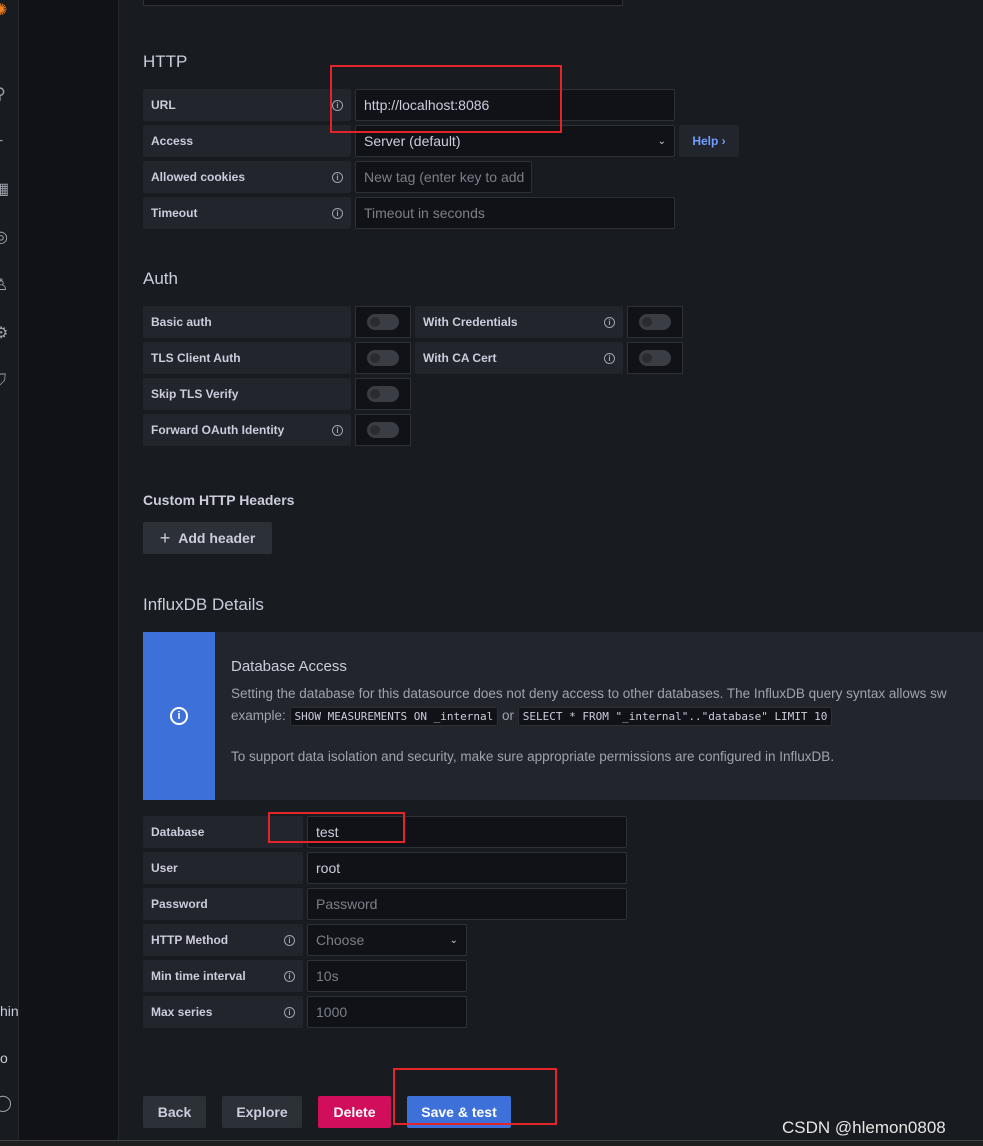 Image resolution: width=983 pixels, height=1146 pixels. What do you see at coordinates (9, 570) in the screenshot?
I see `sidebar-nav: ✺ ⚲ + ▦ ◎ ♙ ⚙ ⛉ hin o ◯` at bounding box center [9, 570].